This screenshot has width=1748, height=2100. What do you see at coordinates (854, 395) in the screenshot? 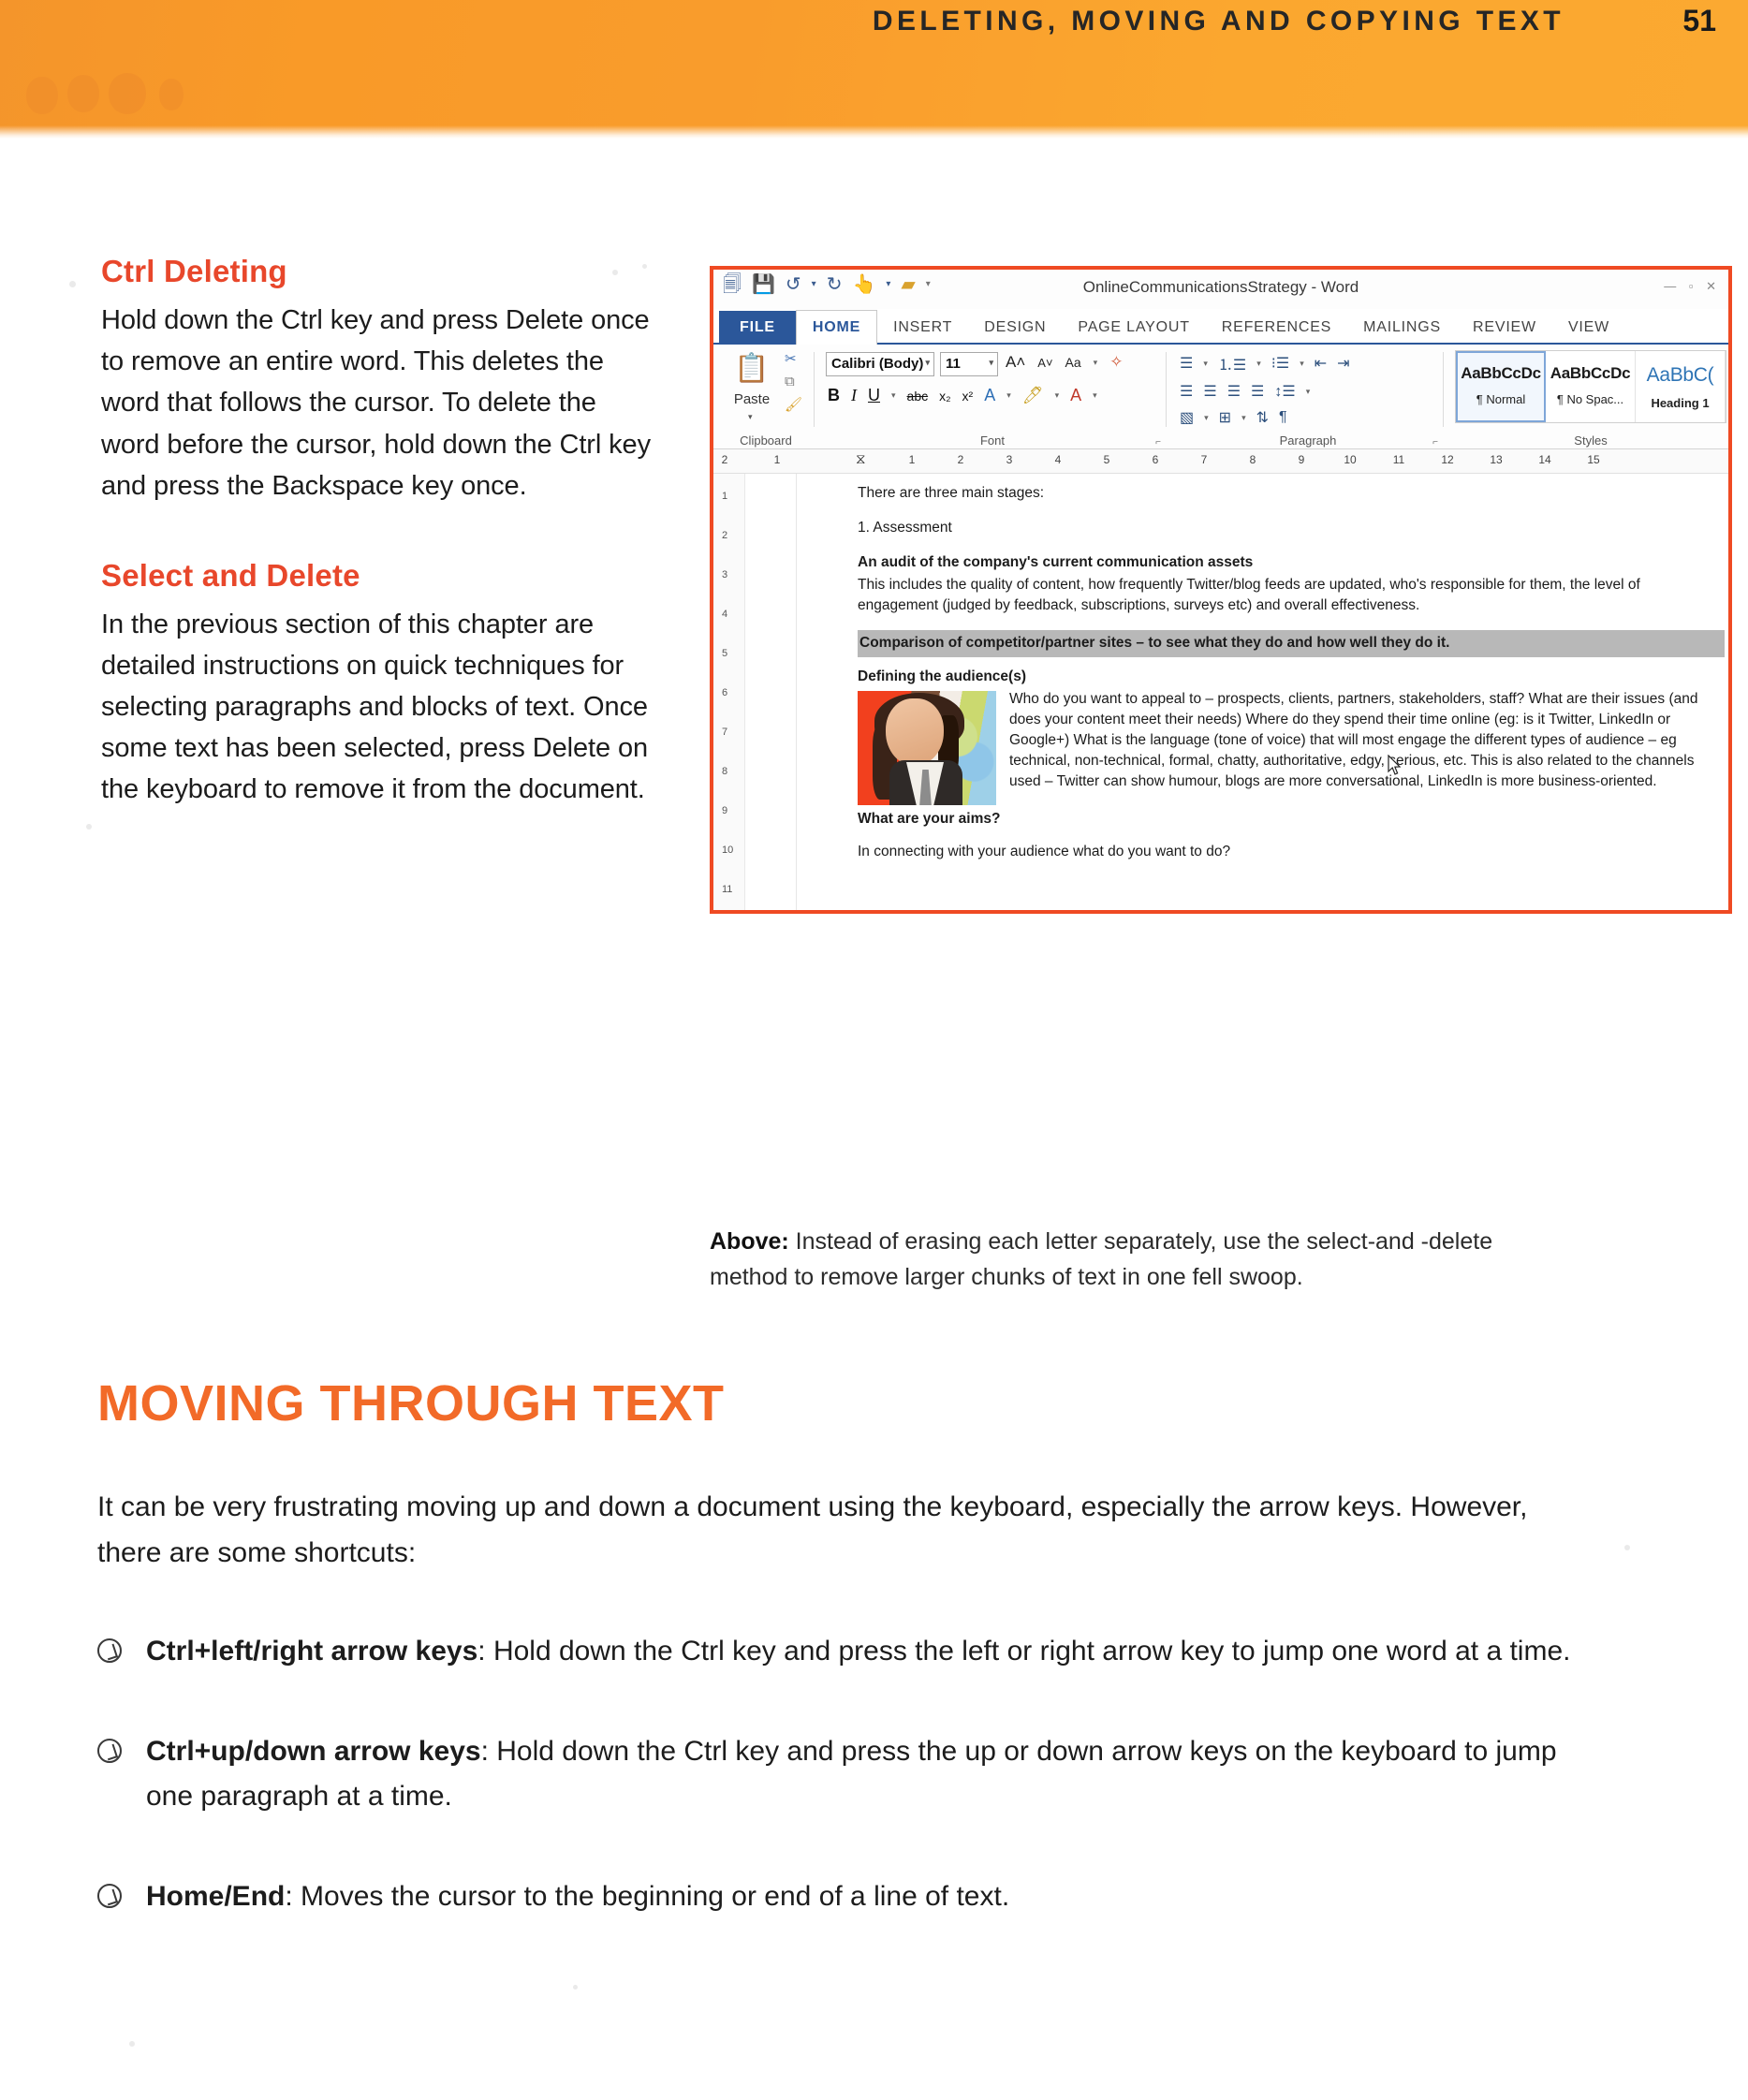
I see `italic-button: I` at bounding box center [854, 395].